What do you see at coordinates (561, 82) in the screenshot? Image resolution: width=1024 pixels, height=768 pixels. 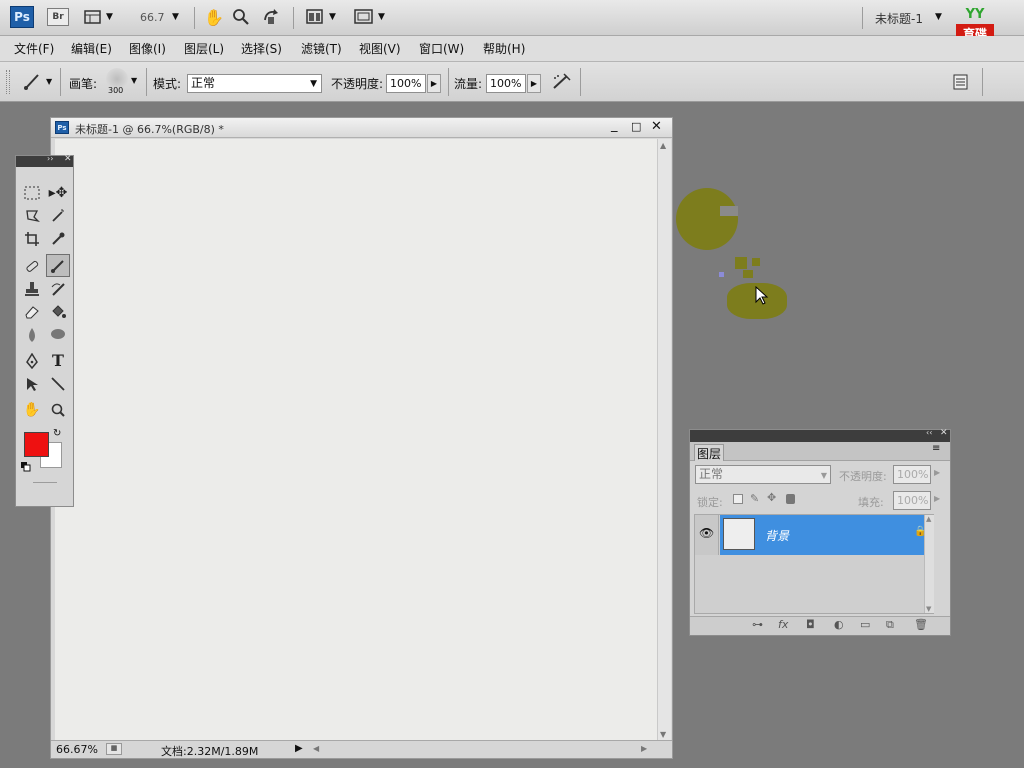 I see `airbrush-icon` at bounding box center [561, 82].